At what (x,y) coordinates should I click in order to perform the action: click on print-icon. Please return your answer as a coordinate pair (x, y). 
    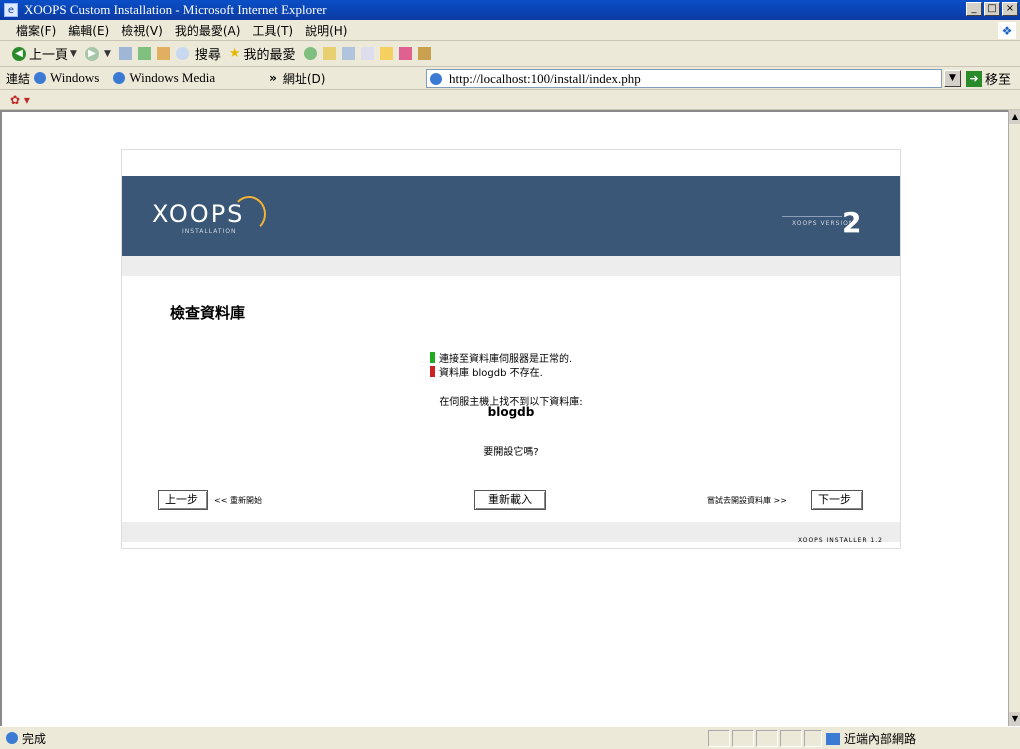
    Looking at the image, I should click on (348, 53).